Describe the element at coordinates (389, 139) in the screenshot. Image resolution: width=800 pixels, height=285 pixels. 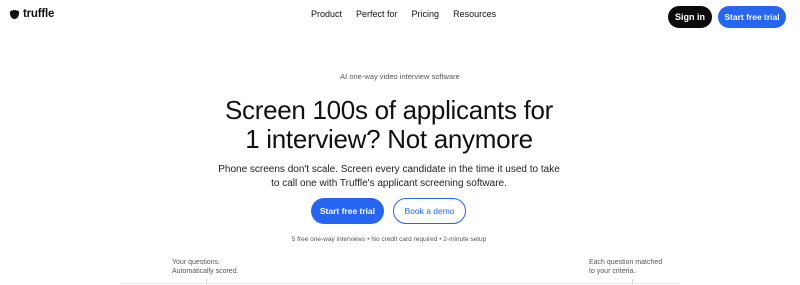
I see `headline-line-2: 1 interview? Not anymore` at that location.